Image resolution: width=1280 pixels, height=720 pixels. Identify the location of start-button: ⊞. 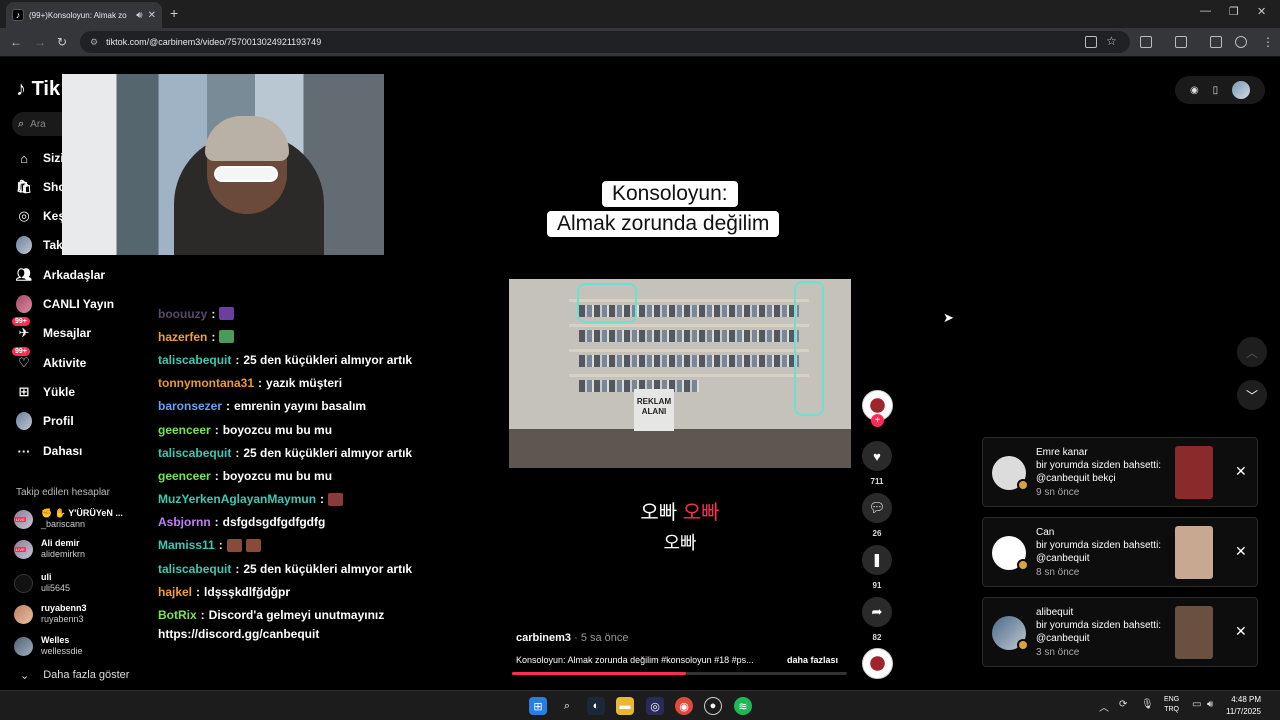
(538, 706).